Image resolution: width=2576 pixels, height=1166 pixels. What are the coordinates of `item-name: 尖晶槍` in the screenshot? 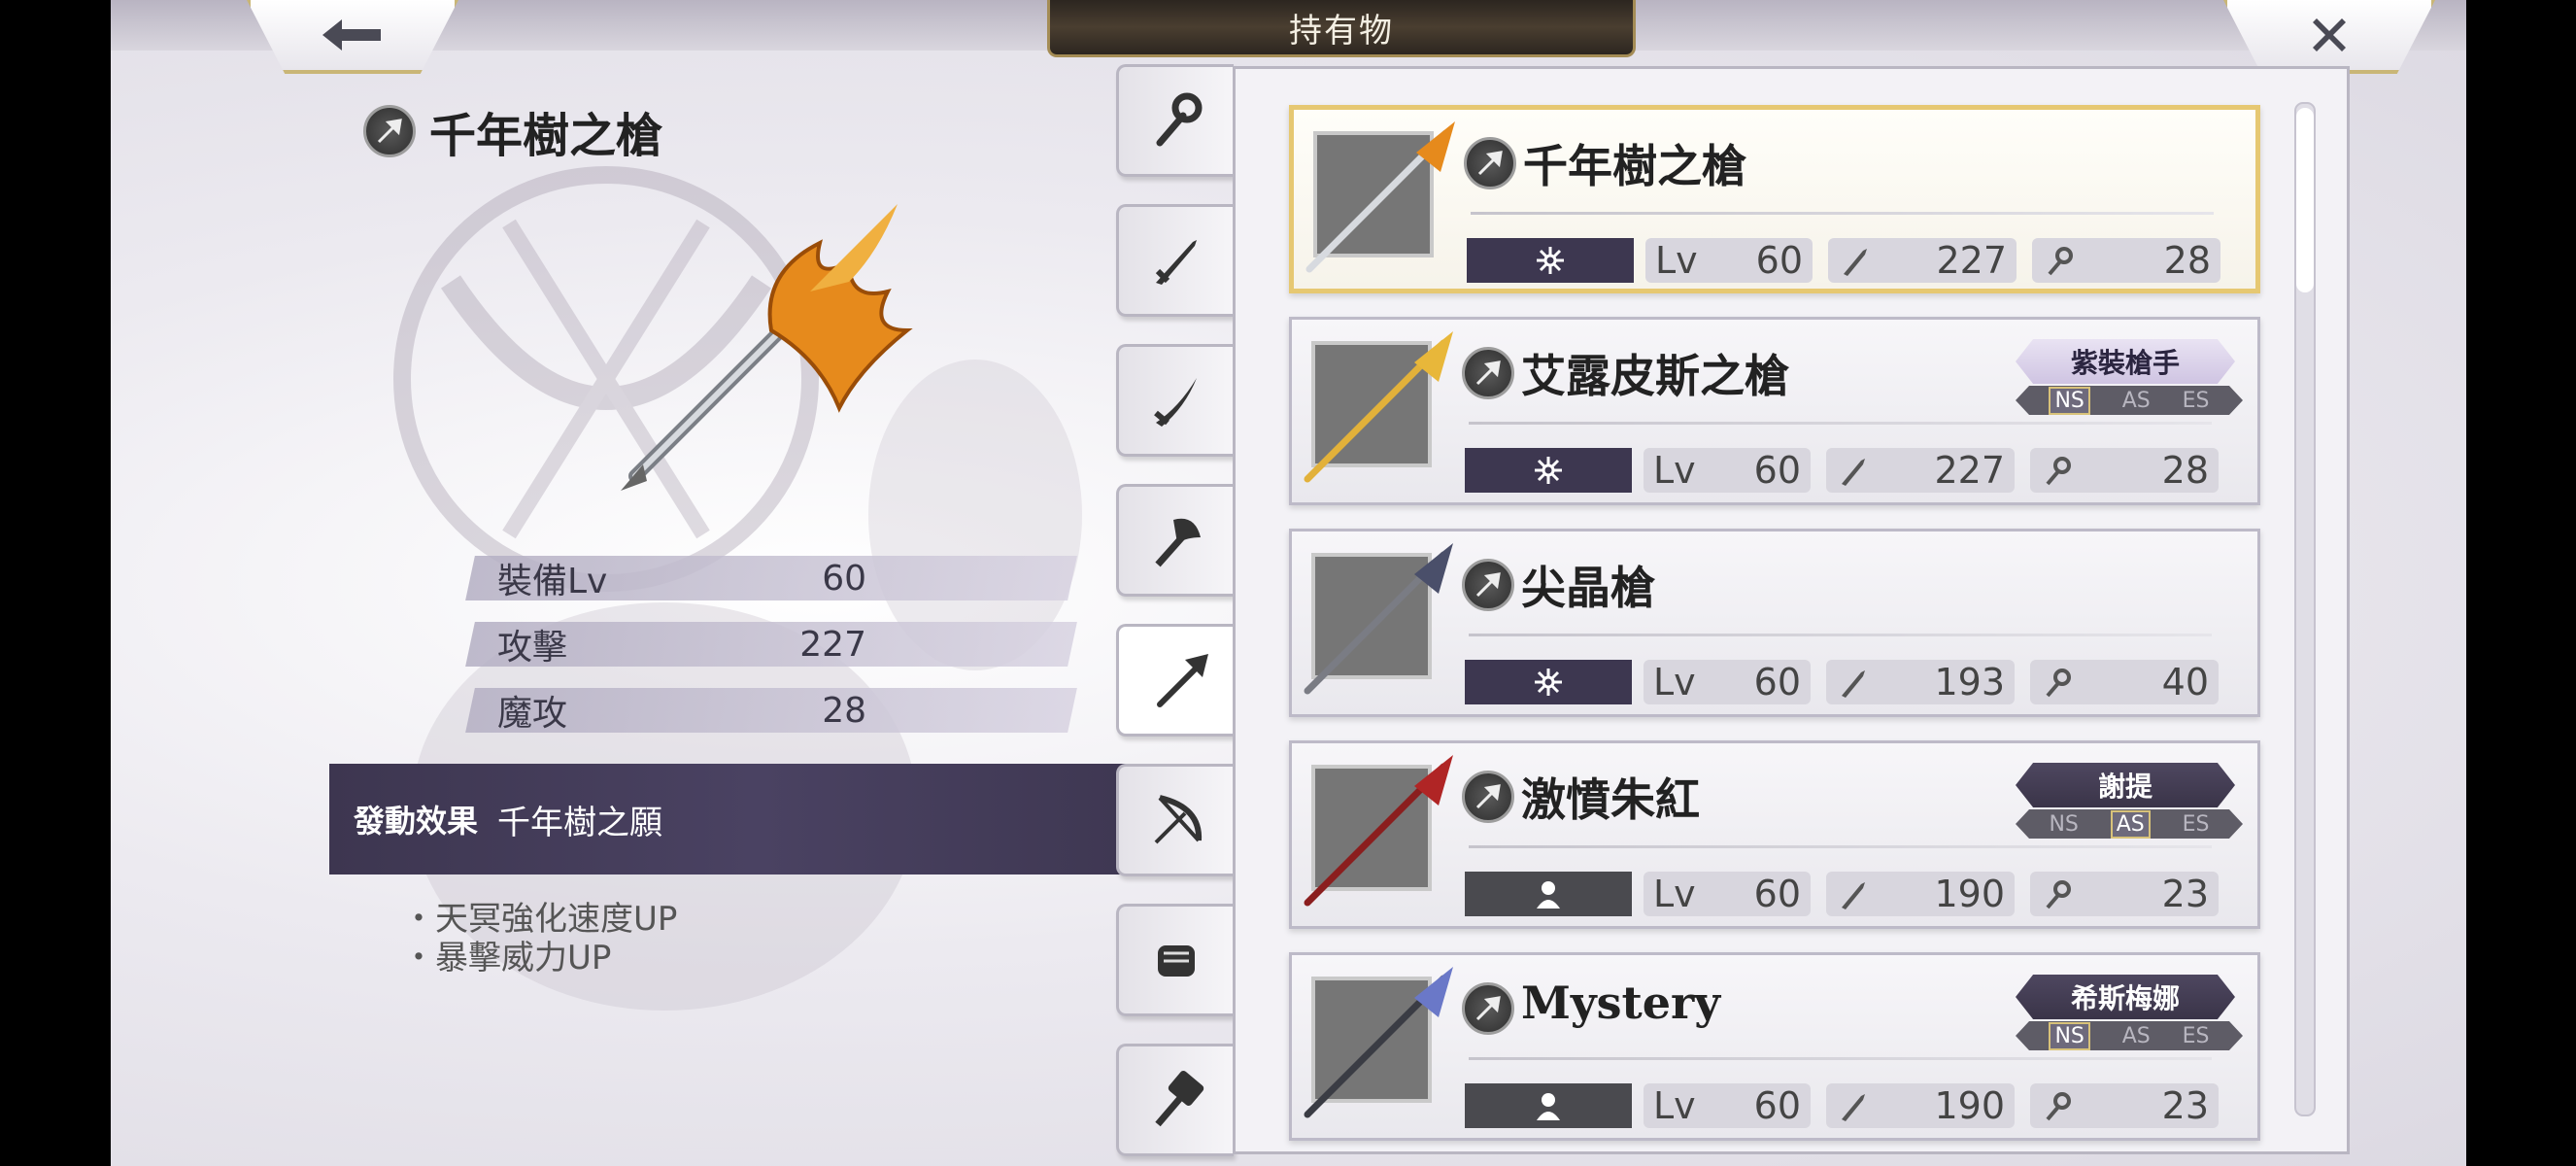 It's located at (1588, 588).